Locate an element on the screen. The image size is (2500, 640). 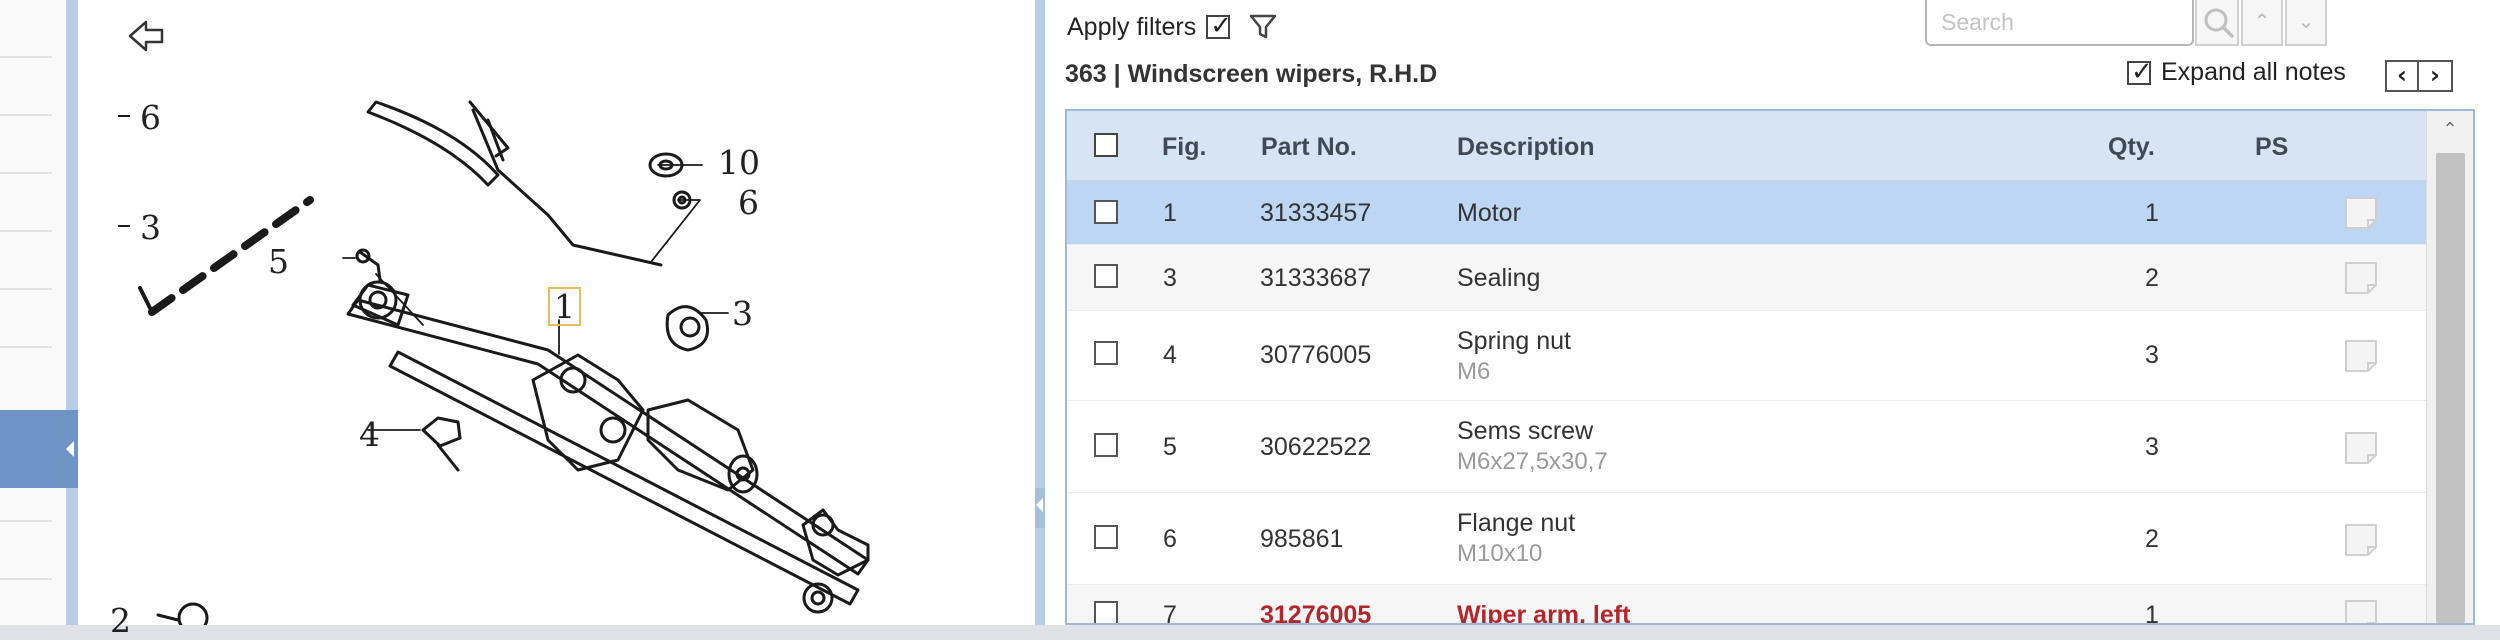
row-description: Motor is located at coordinates (1489, 213).